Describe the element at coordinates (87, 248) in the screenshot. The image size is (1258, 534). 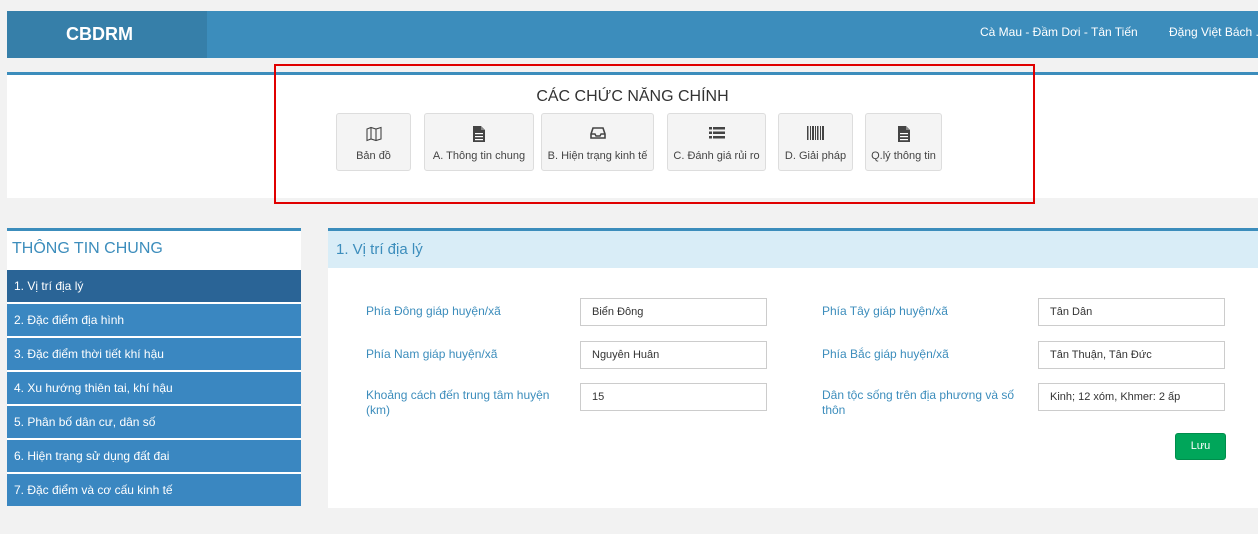
I see `sidebar-title: THÔNG TIN CHUNG` at that location.